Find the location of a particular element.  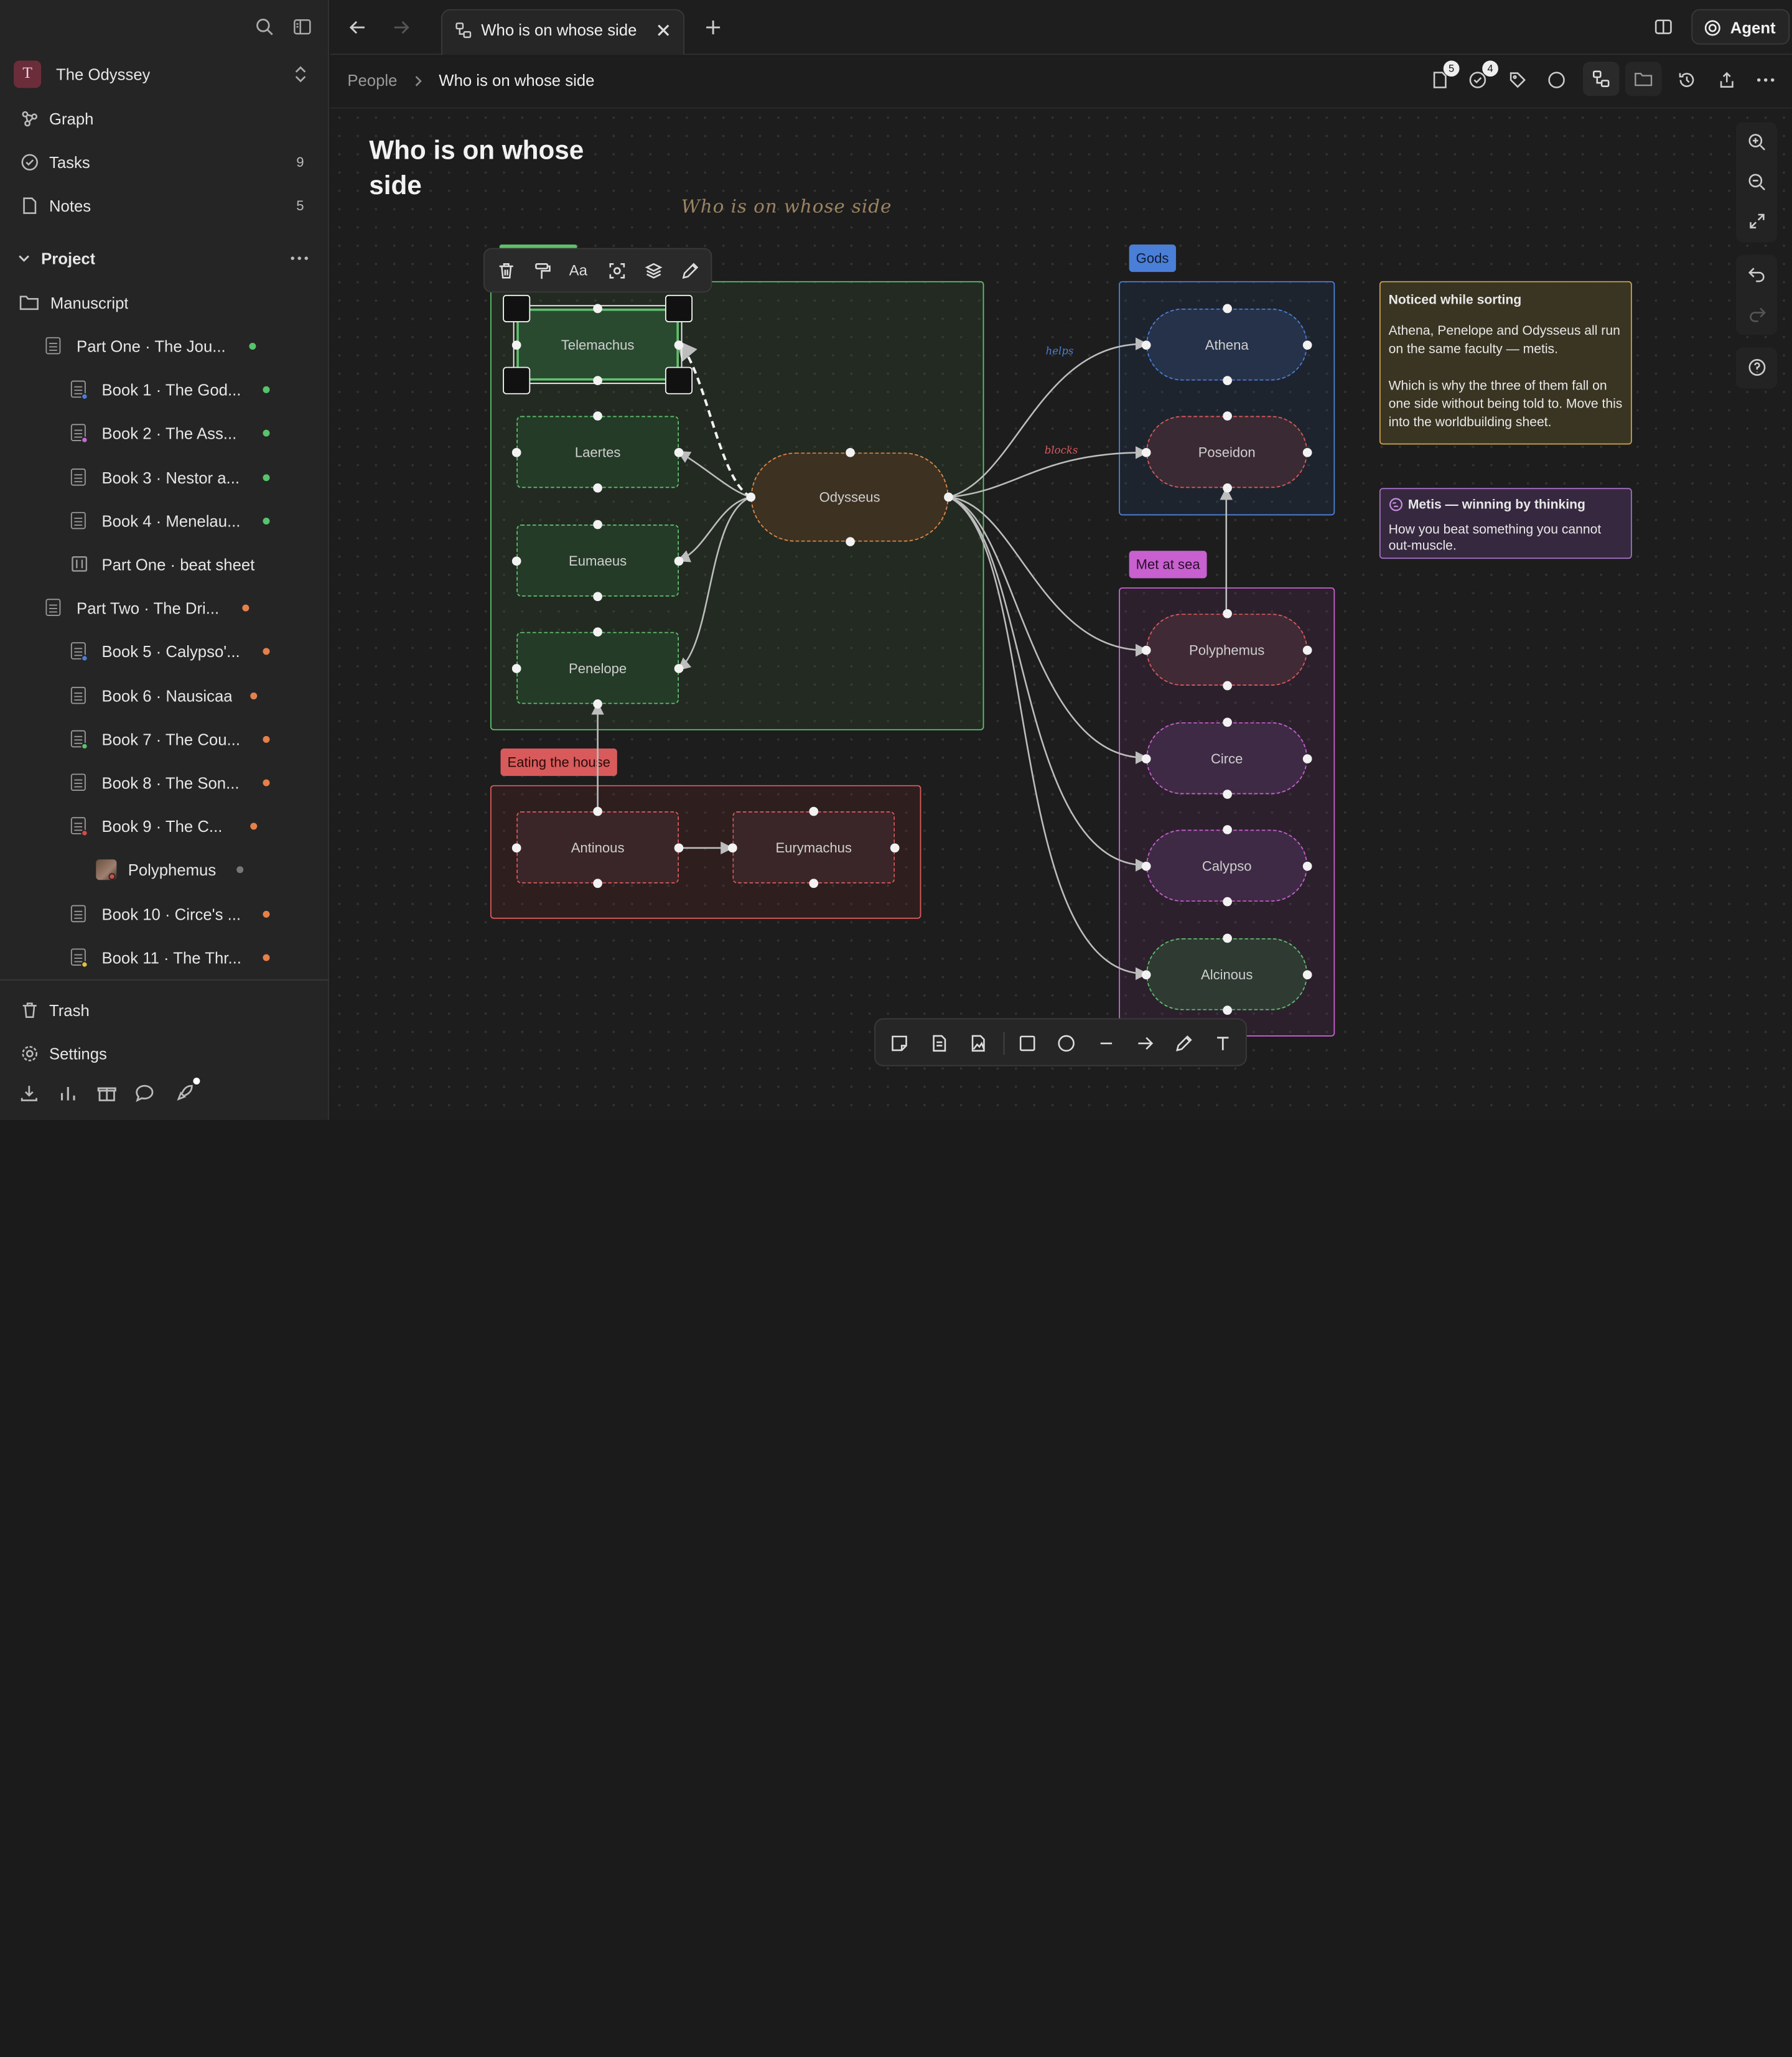

canvas-title: Who is on whose side is located at coordinates (500, 168).